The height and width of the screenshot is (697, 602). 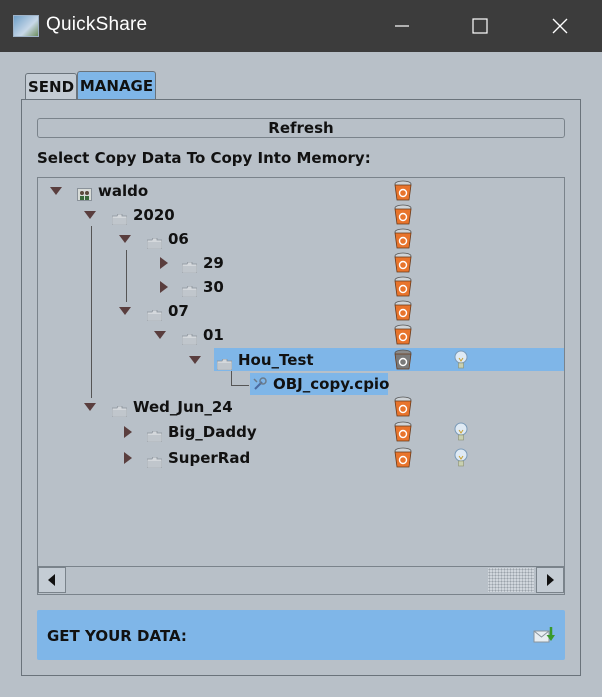 I want to click on tree-node: 07, so click(x=301, y=311).